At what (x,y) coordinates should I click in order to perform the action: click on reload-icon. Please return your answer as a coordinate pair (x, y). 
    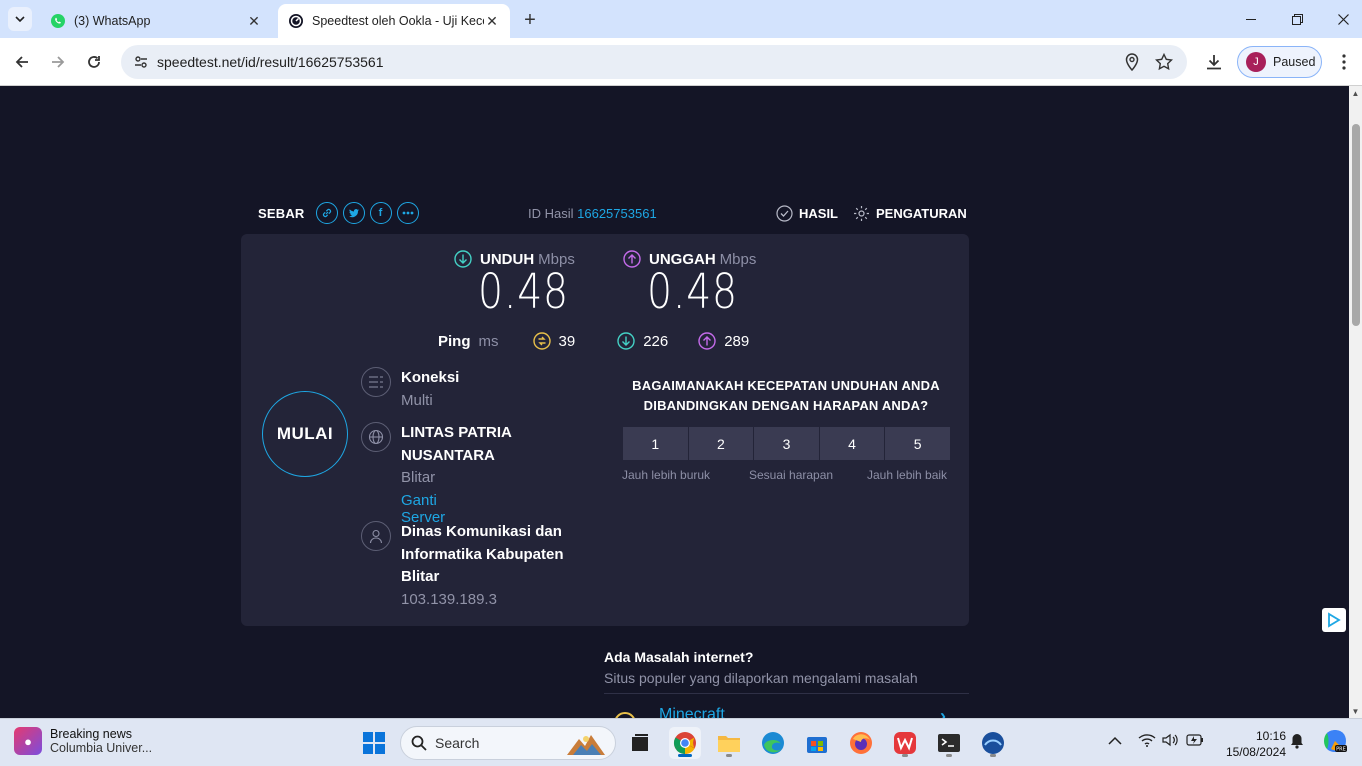
    Looking at the image, I should click on (94, 62).